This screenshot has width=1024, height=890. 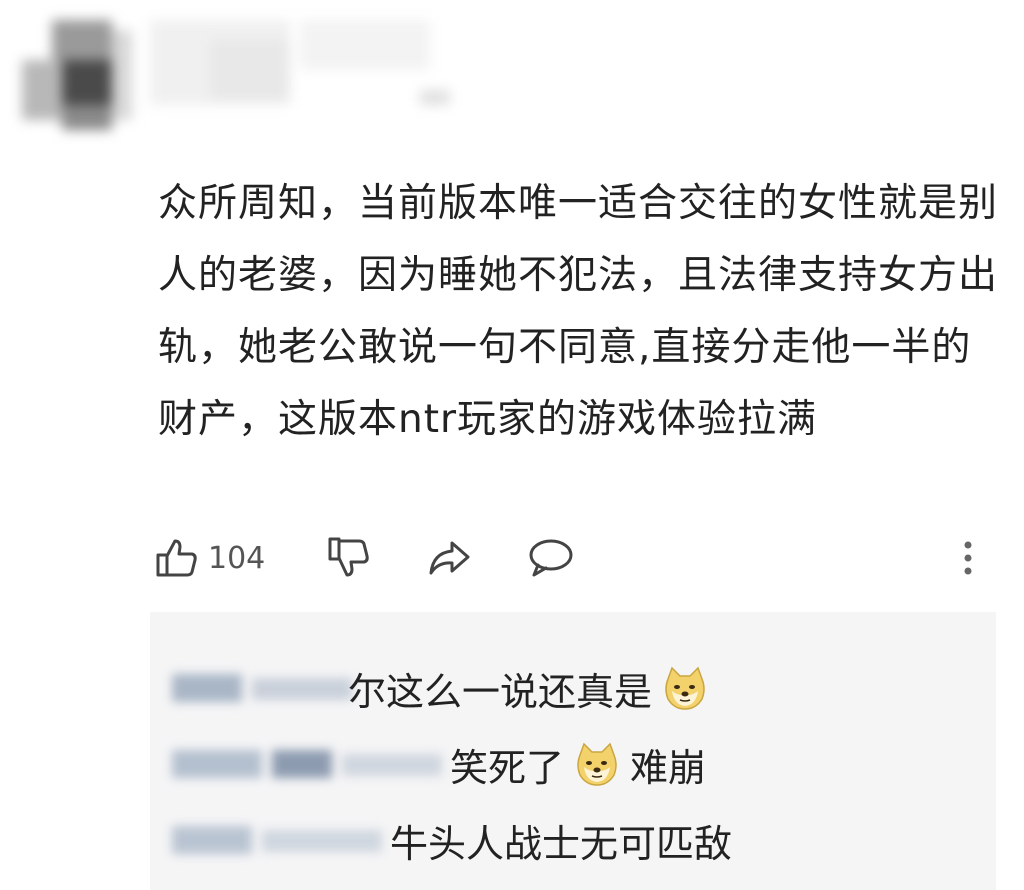 I want to click on thumbs-down-icon, so click(x=348, y=557).